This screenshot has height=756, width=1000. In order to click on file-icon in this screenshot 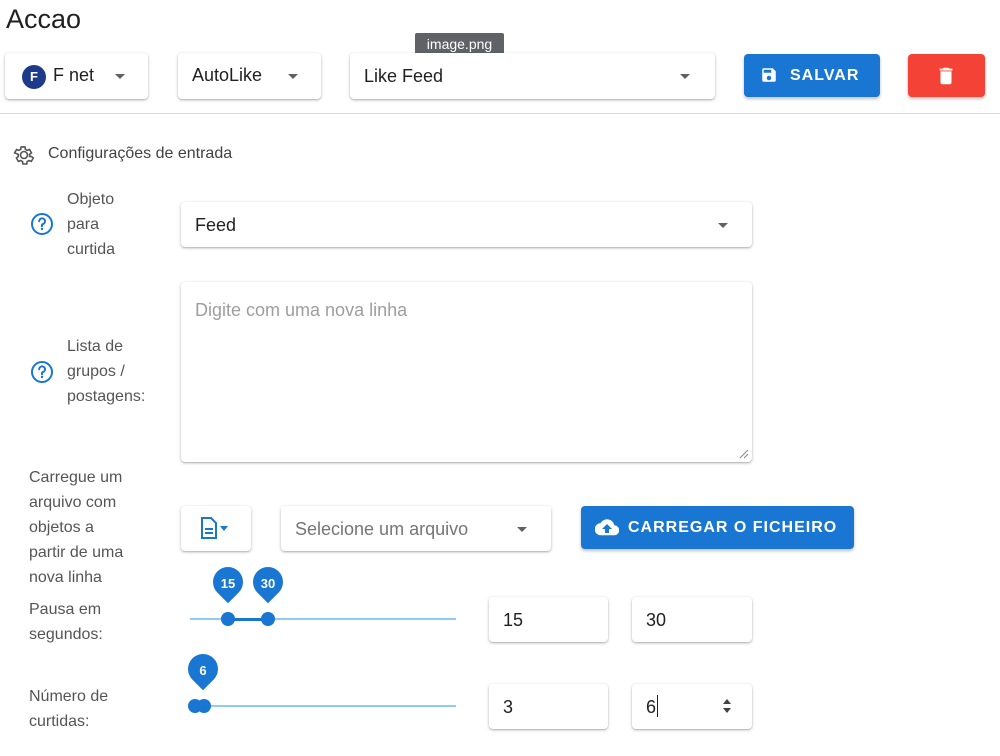, I will do `click(214, 528)`.